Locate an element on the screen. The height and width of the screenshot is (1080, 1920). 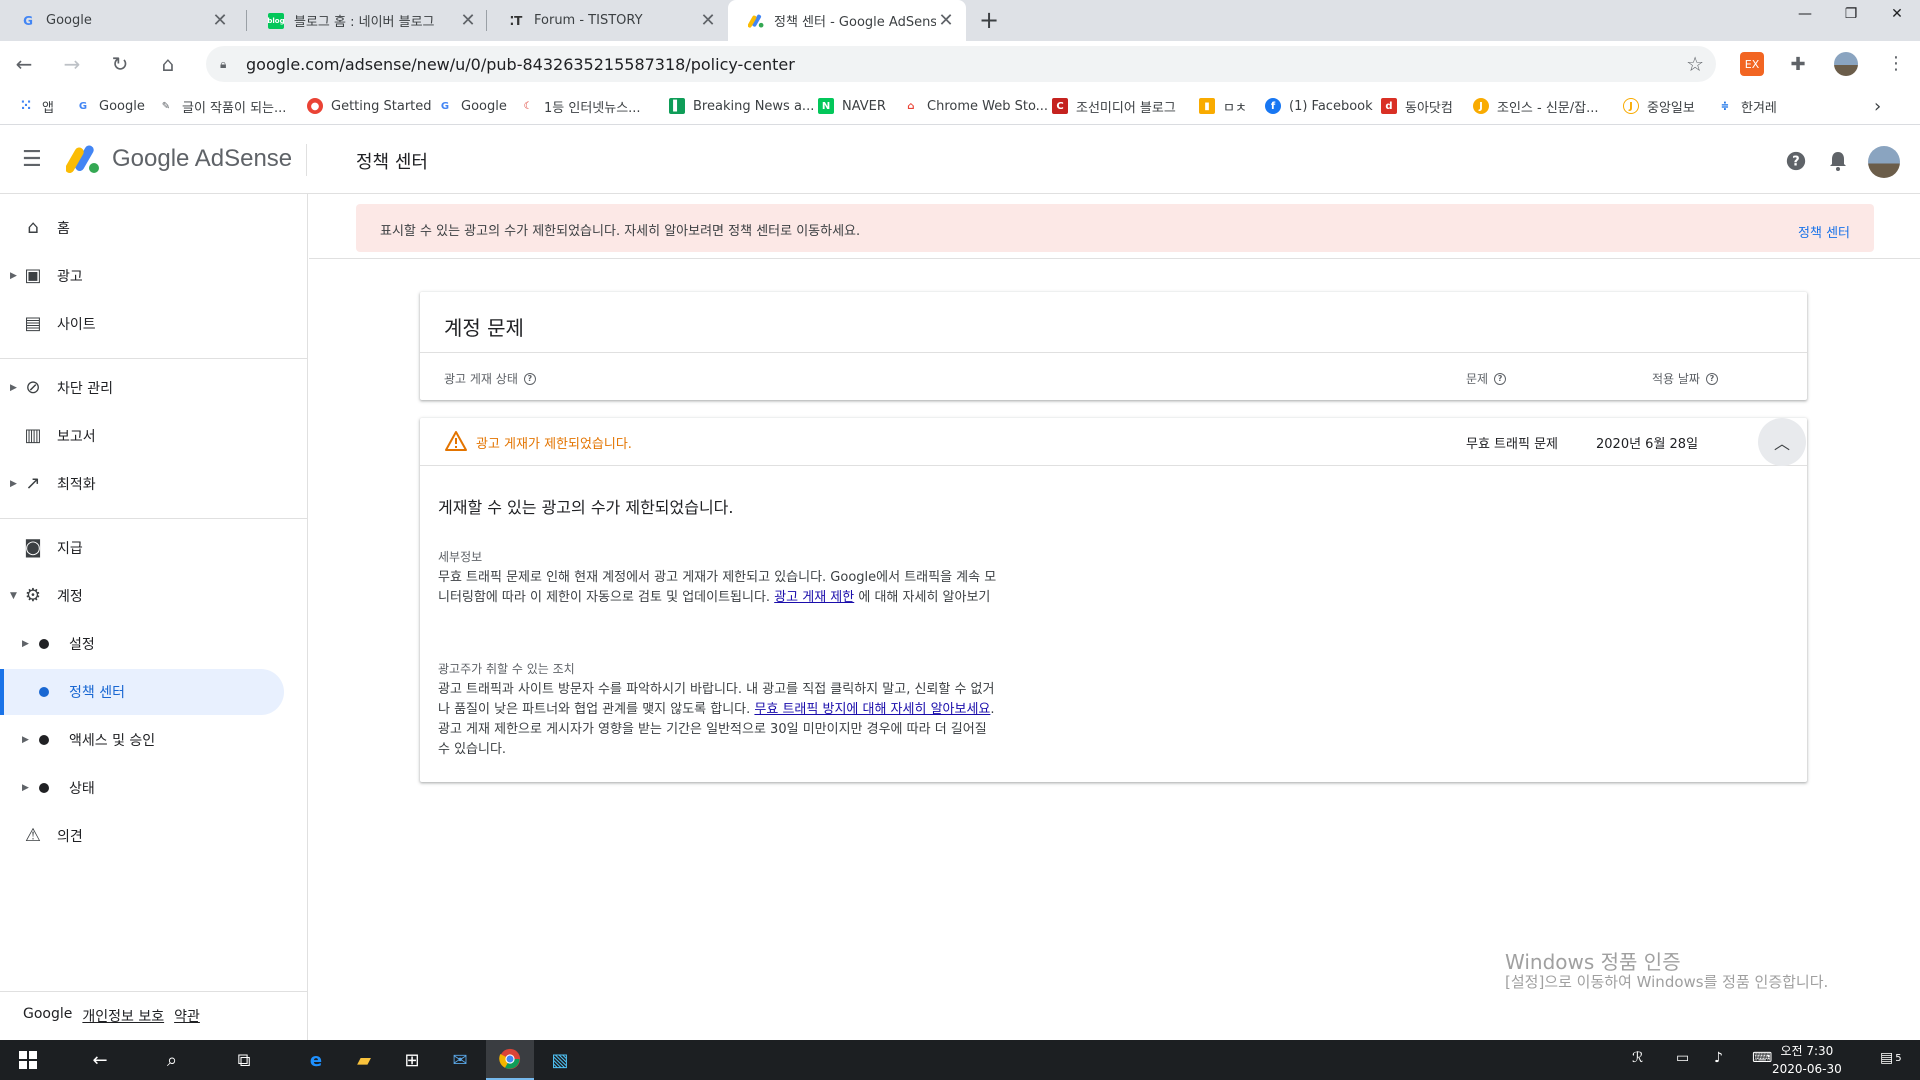
sidebar-item-ads: ▶ ▣ 광고 is located at coordinates (142, 276).